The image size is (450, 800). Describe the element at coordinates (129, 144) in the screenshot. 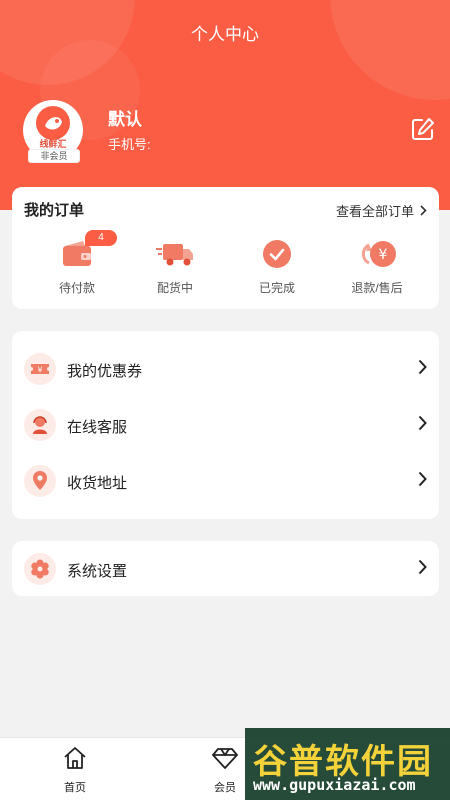

I see `phone-label: 手机号:` at that location.